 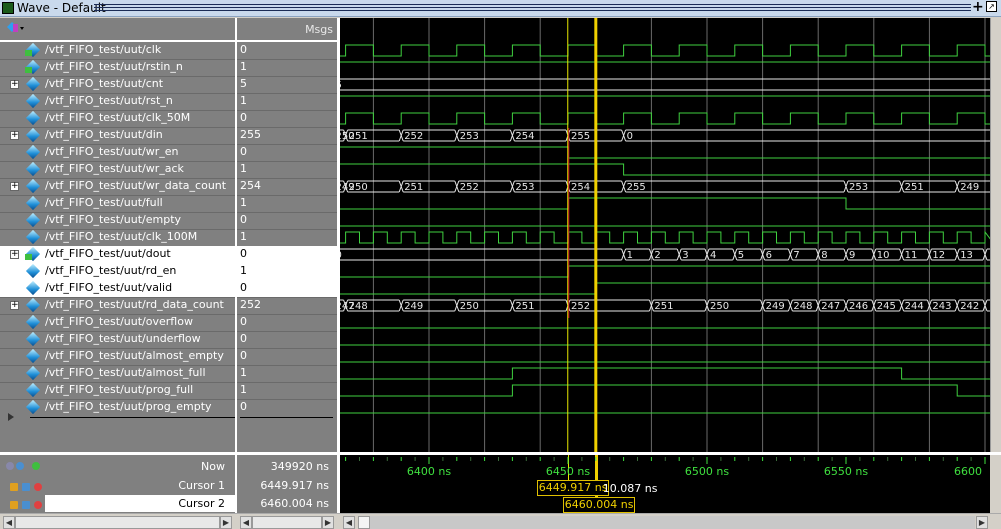 What do you see at coordinates (117, 152) in the screenshot?
I see `signal-row: /vtf_FIFO_test/uut/wr_en` at bounding box center [117, 152].